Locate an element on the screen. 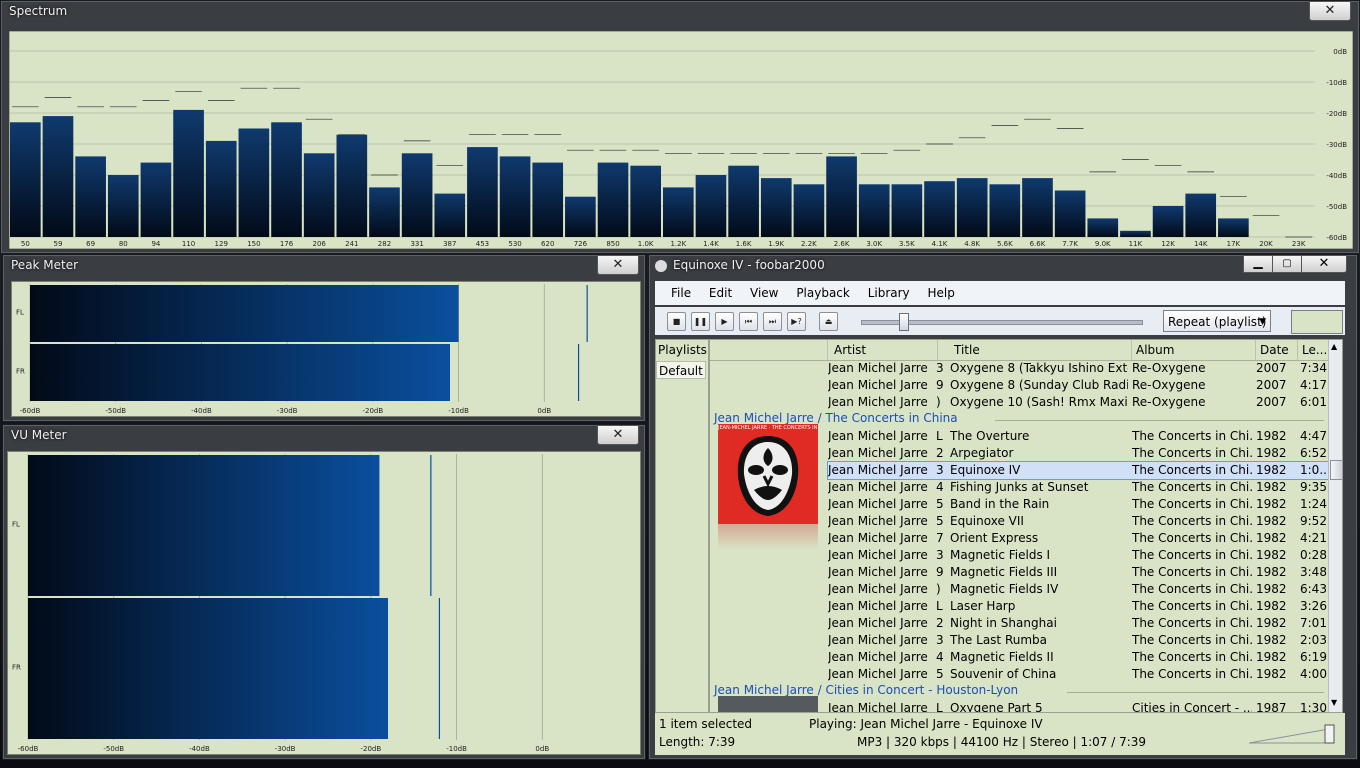 This screenshot has width=1360, height=768. column-title: Title is located at coordinates (1035, 350).